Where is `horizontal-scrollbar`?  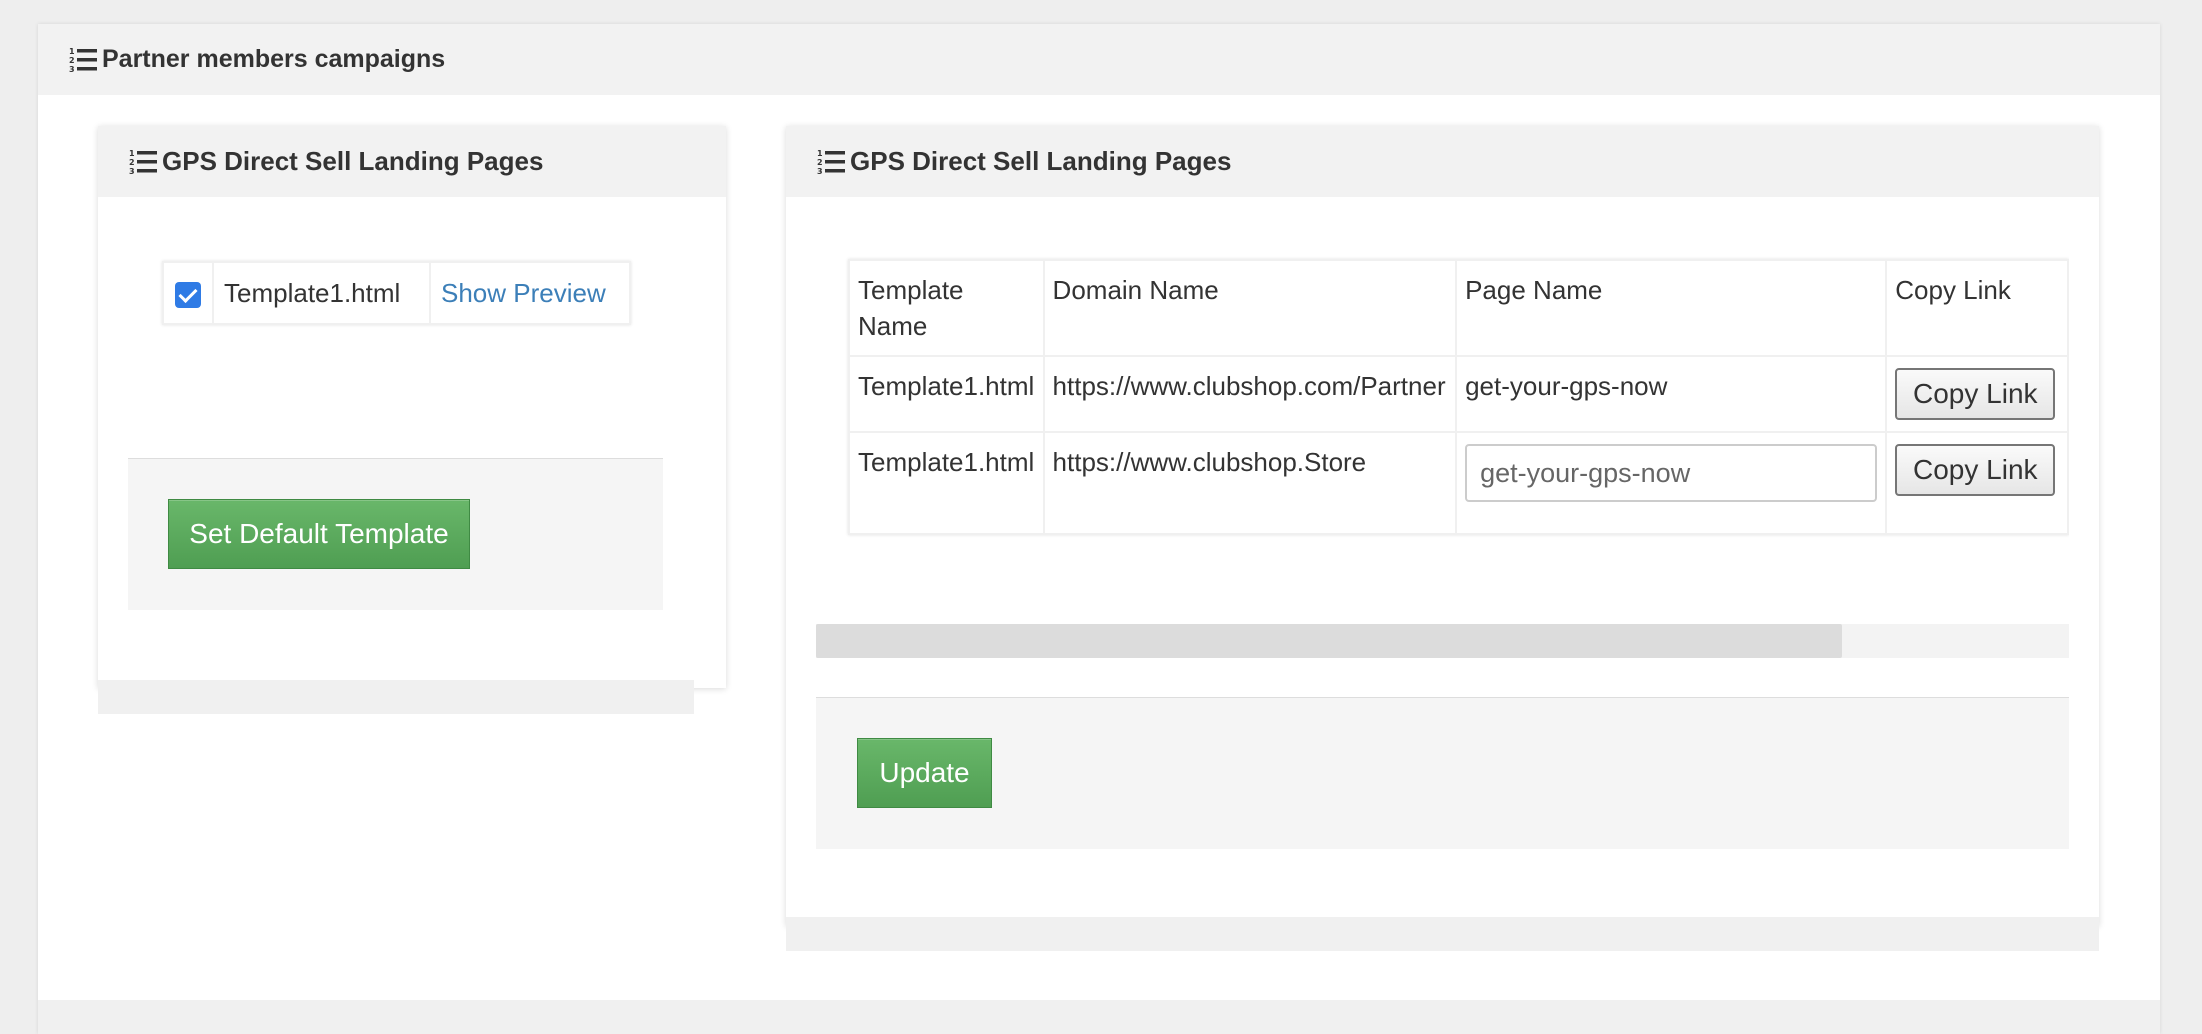 horizontal-scrollbar is located at coordinates (1442, 641).